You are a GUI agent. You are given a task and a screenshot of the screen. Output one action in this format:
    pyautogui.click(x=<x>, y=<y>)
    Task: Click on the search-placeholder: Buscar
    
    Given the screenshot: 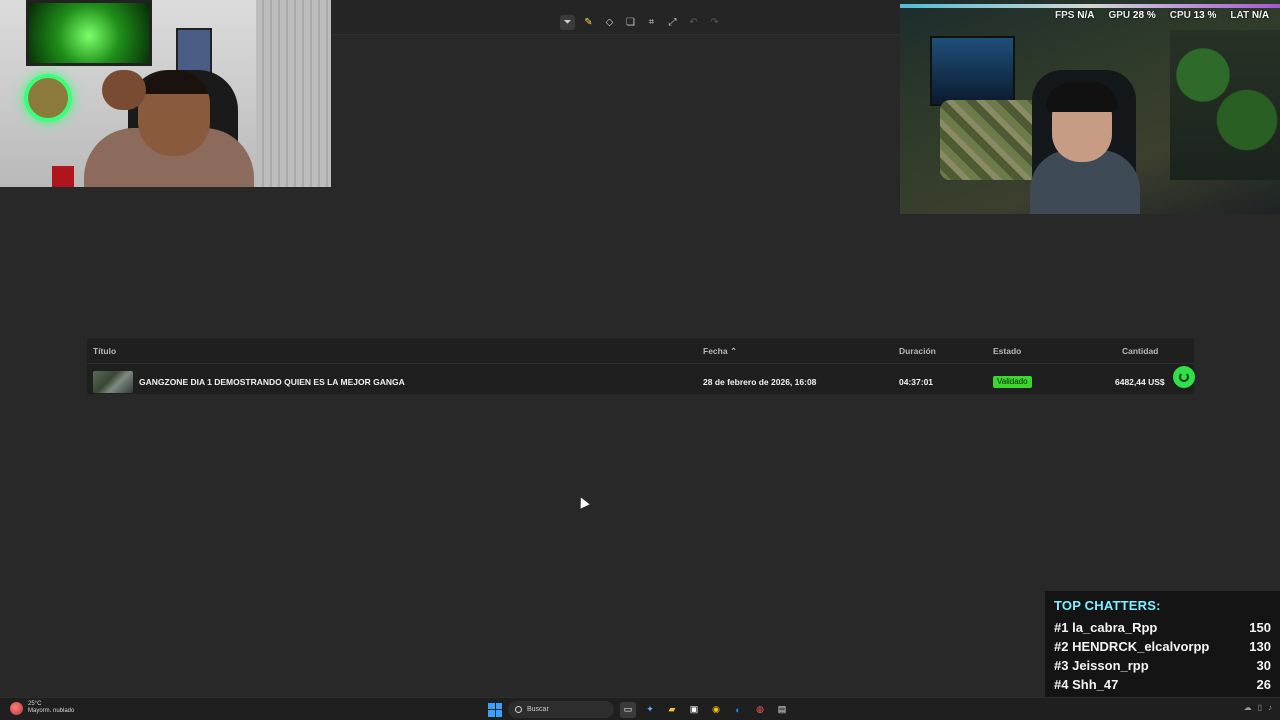 What is the action you would take?
    pyautogui.click(x=538, y=709)
    